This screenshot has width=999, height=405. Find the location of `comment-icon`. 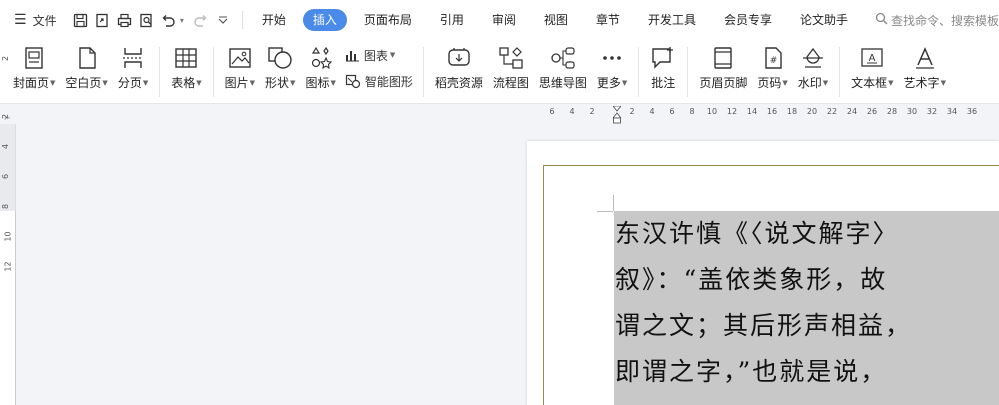

comment-icon is located at coordinates (663, 58).